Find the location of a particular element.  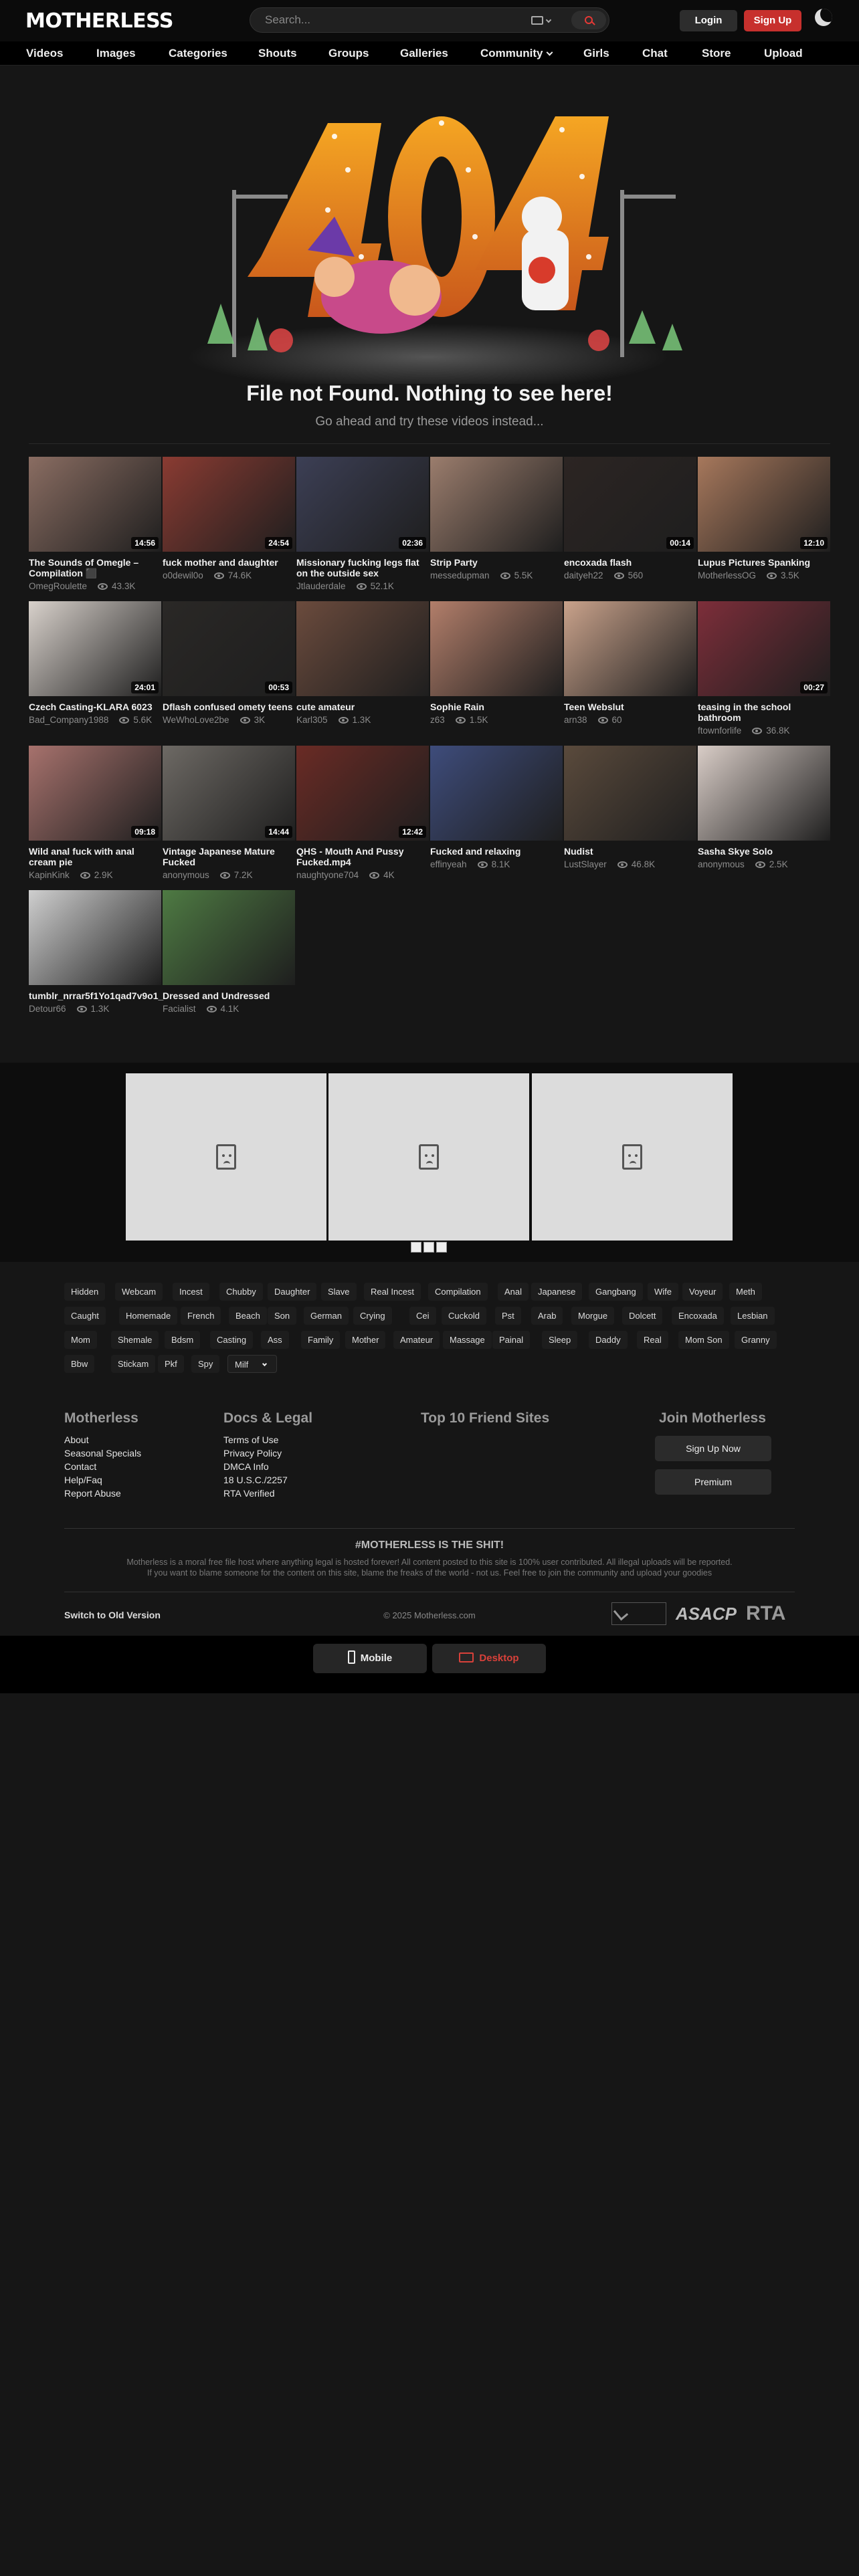

nav-groups: Groups is located at coordinates (348, 54).